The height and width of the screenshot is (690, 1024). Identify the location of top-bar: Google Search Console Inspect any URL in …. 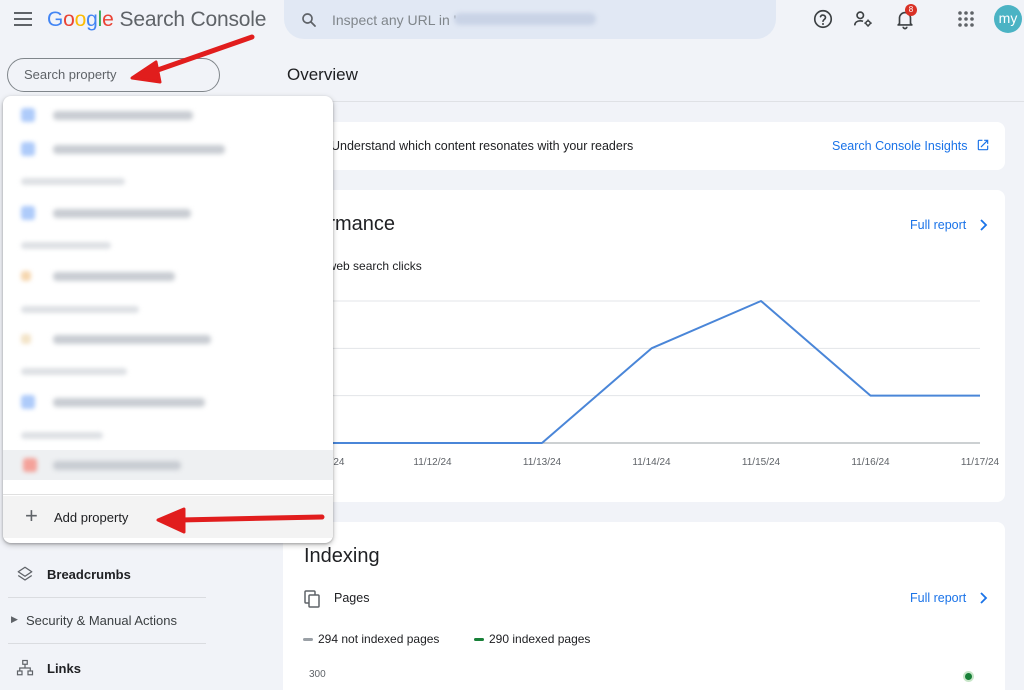
(512, 20).